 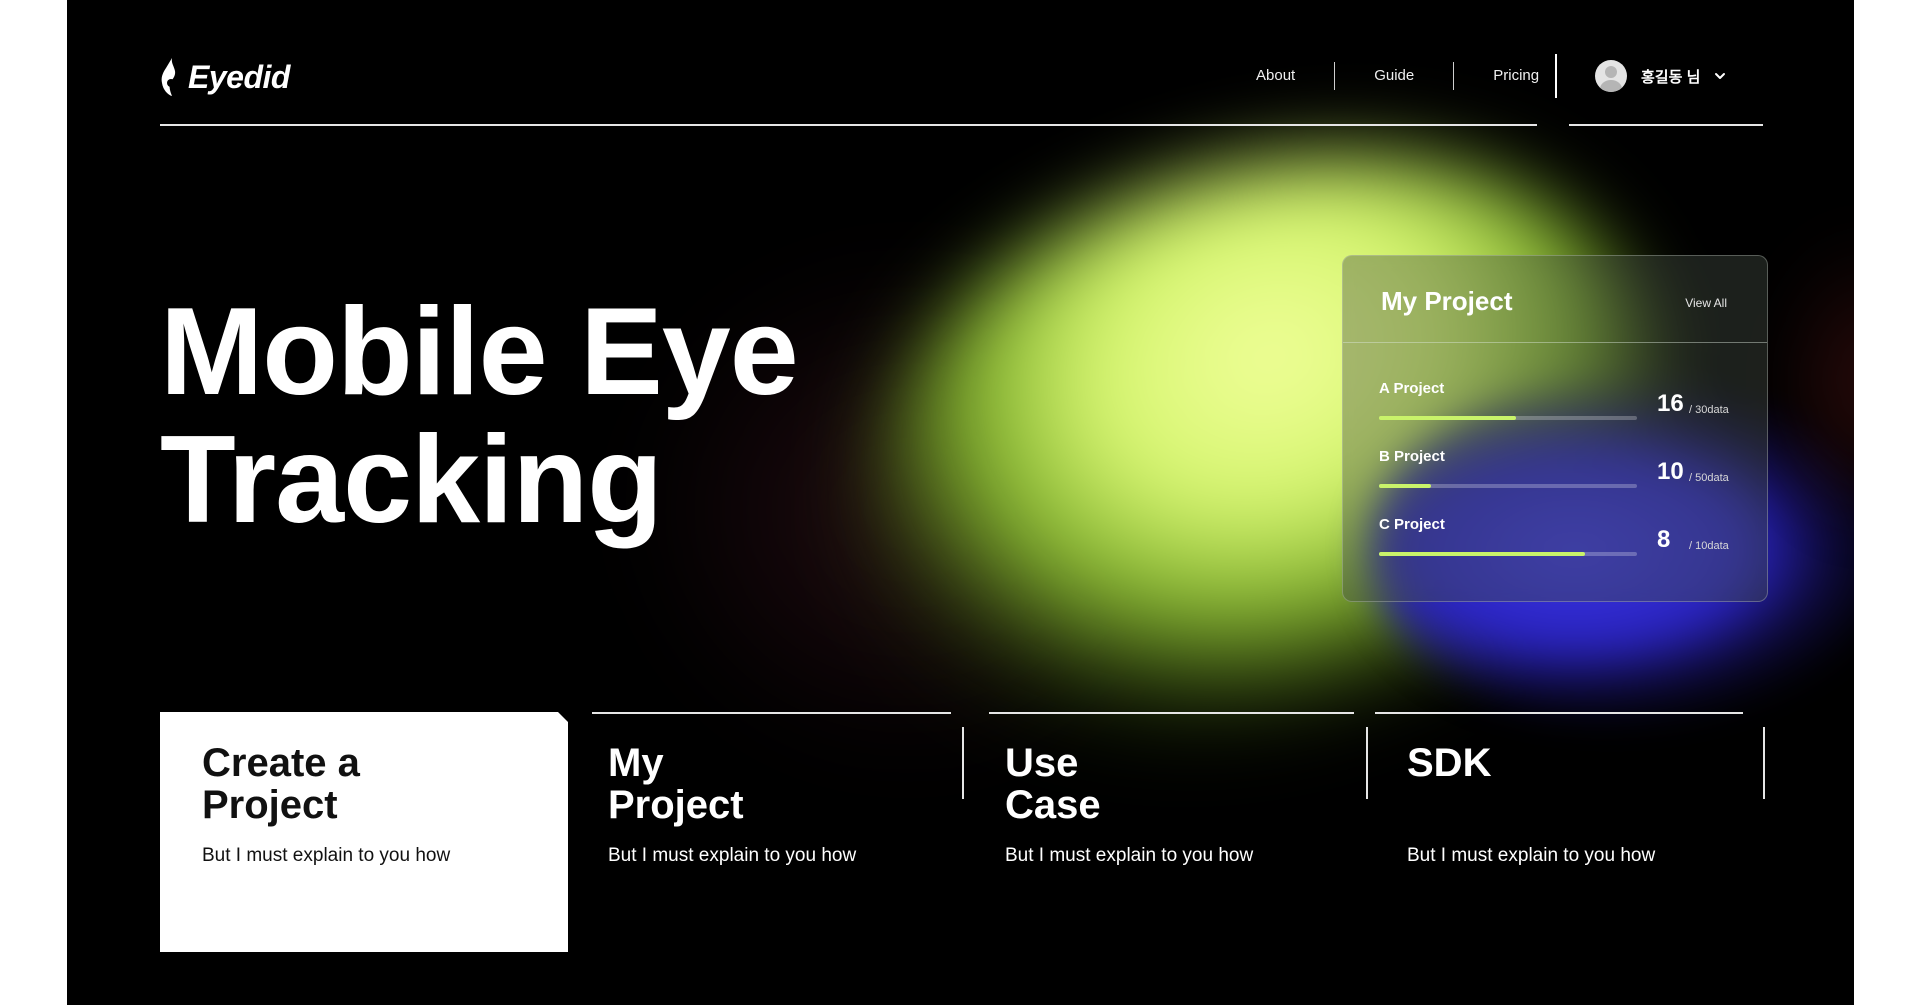 What do you see at coordinates (1670, 471) in the screenshot?
I see `project-count: 10` at bounding box center [1670, 471].